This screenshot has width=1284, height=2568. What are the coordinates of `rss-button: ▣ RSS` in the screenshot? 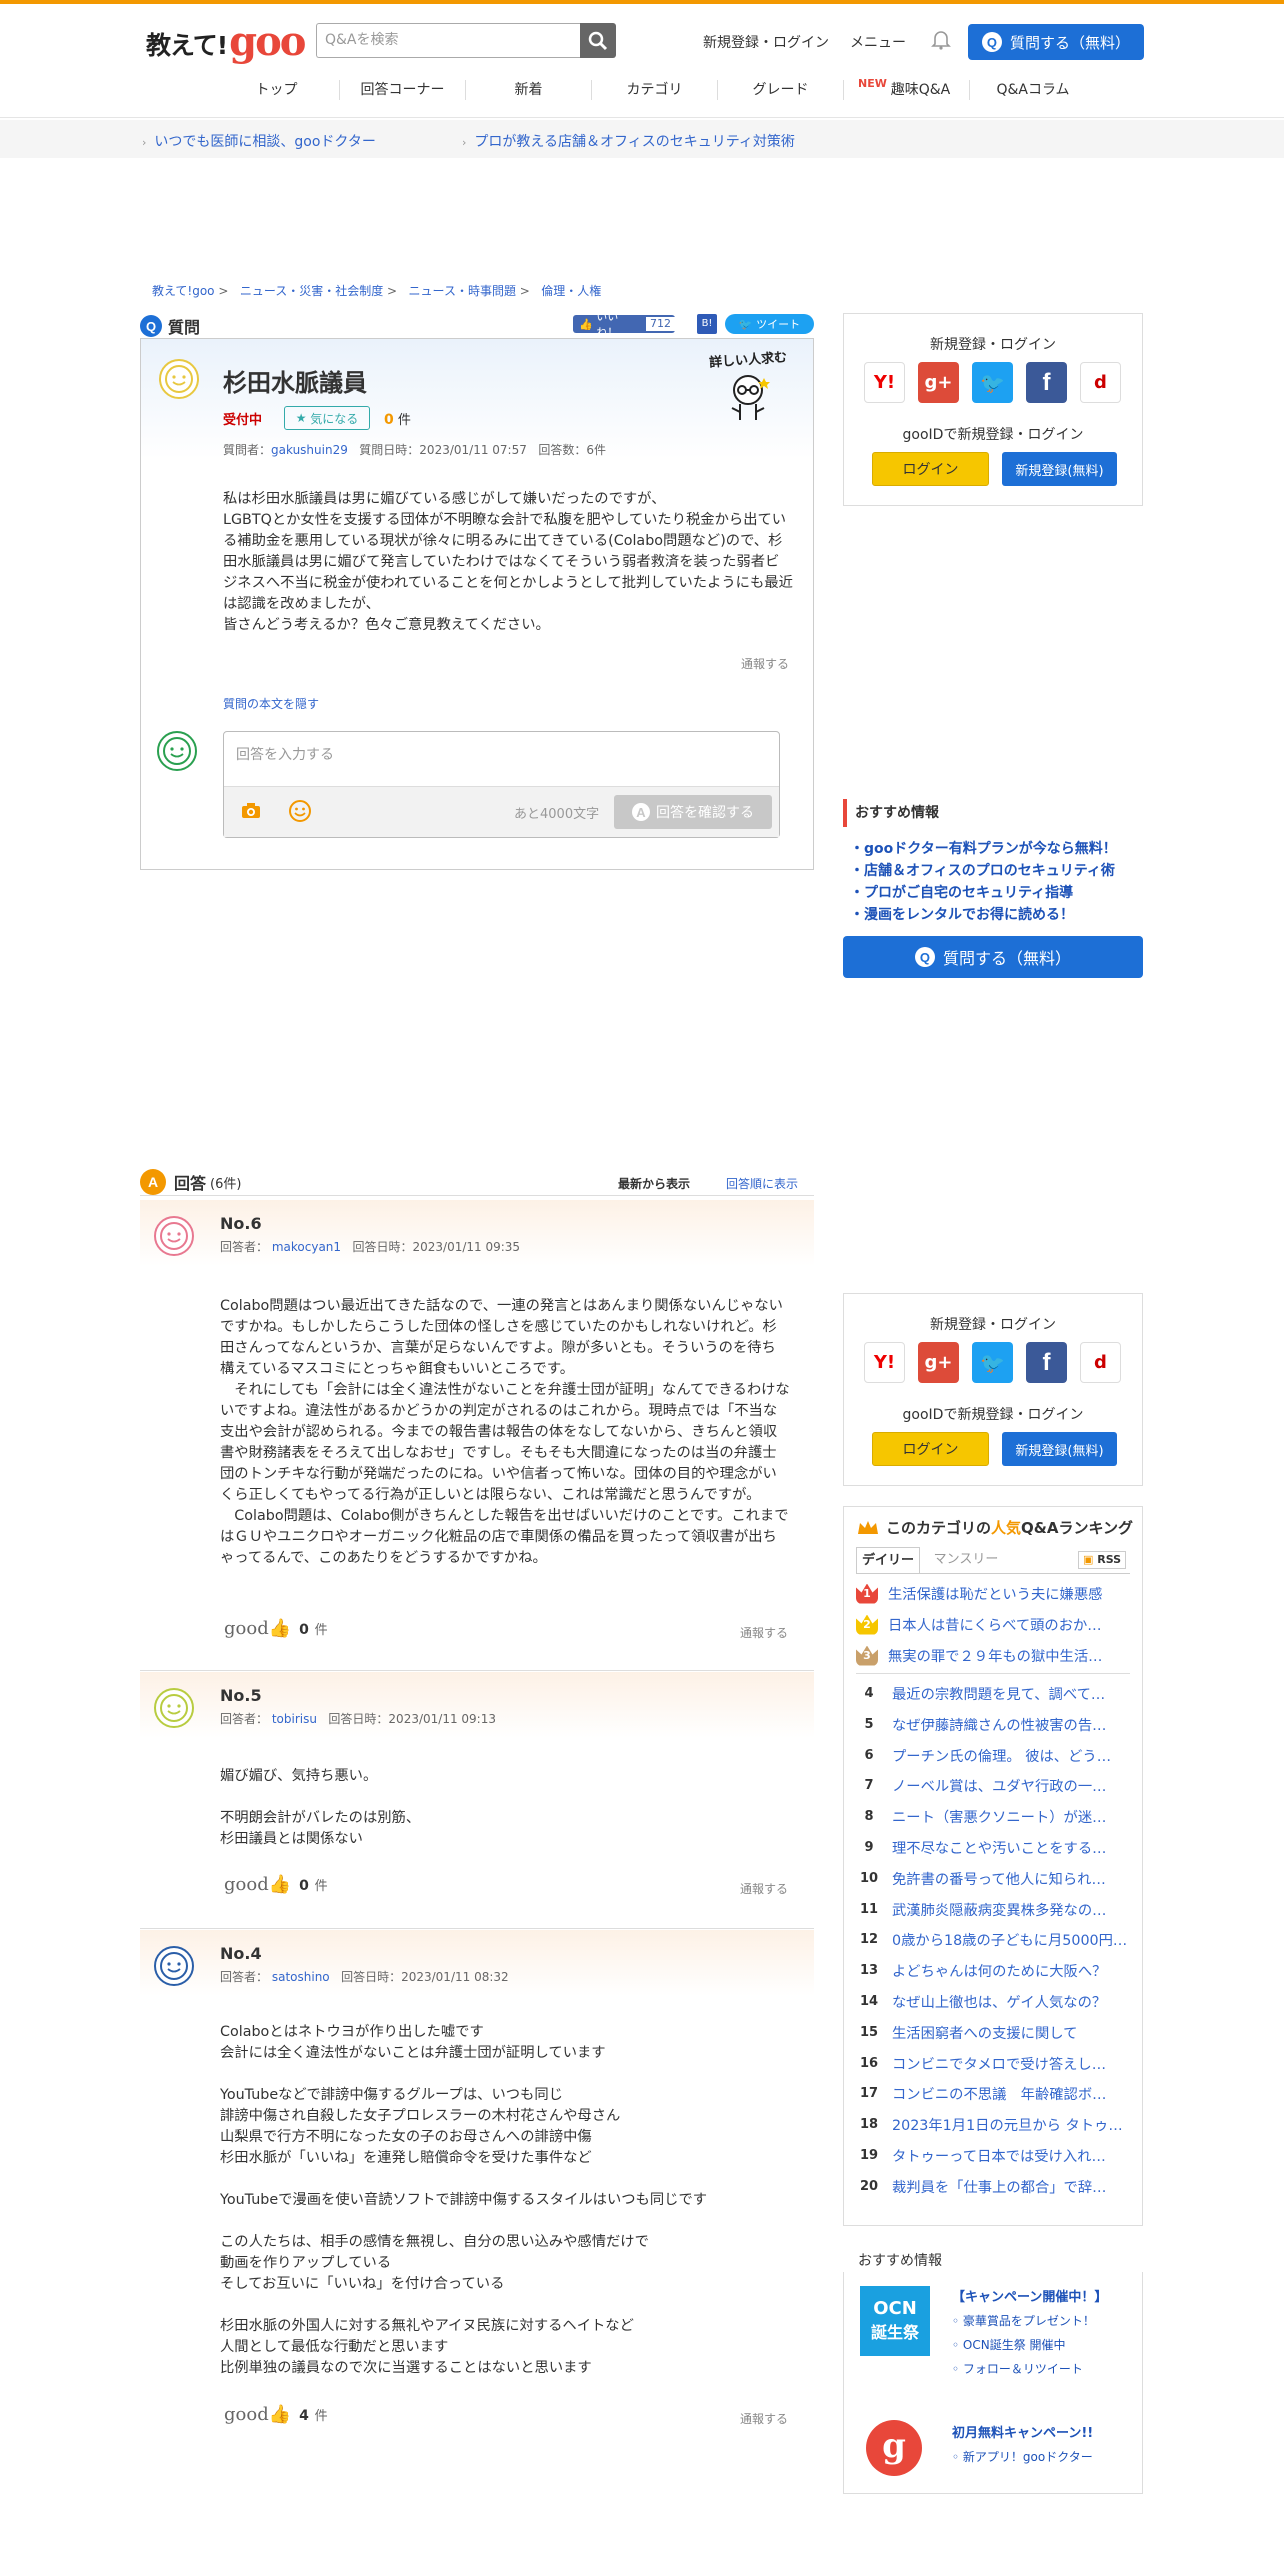 It's located at (1102, 1560).